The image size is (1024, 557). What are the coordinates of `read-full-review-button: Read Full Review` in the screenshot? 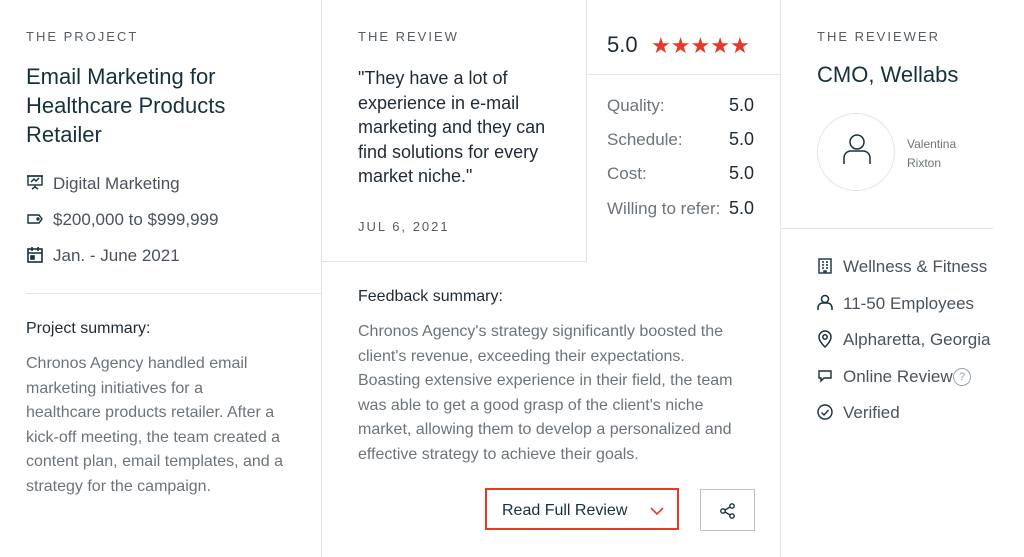 It's located at (582, 509).